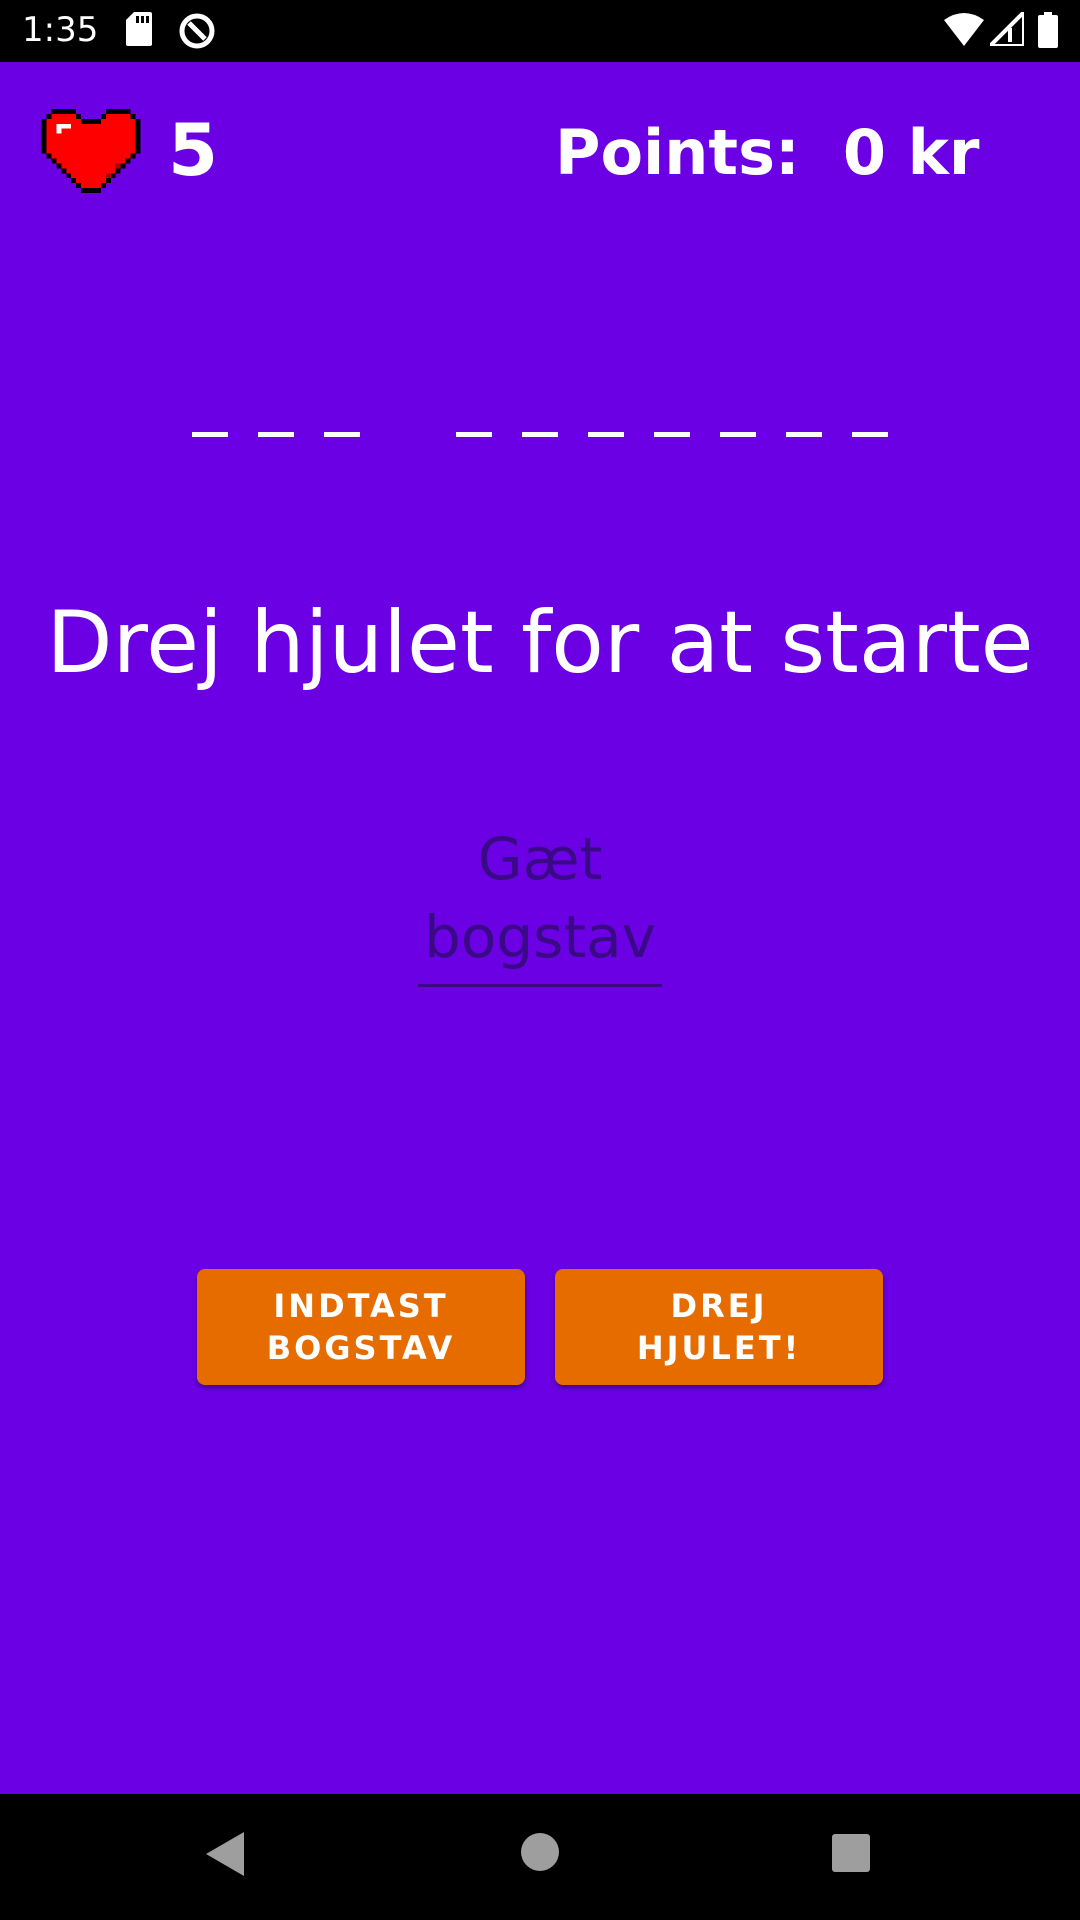 Image resolution: width=1080 pixels, height=1920 pixels. I want to click on home-icon, so click(540, 1852).